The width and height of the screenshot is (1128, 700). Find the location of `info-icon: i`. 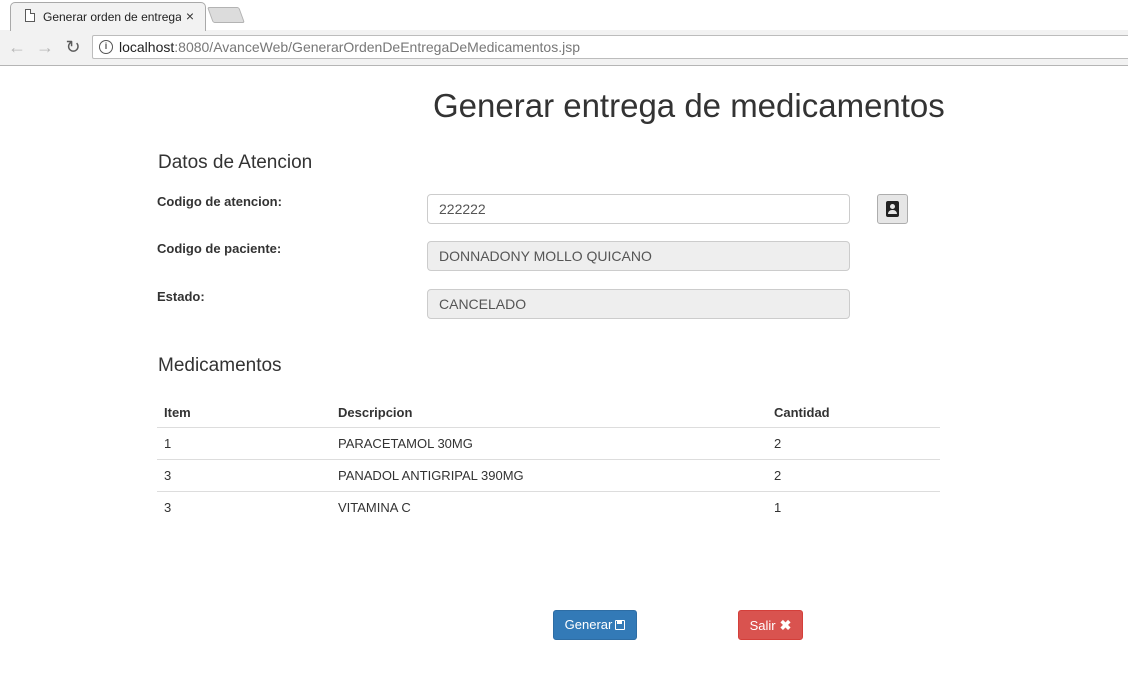

info-icon: i is located at coordinates (106, 47).